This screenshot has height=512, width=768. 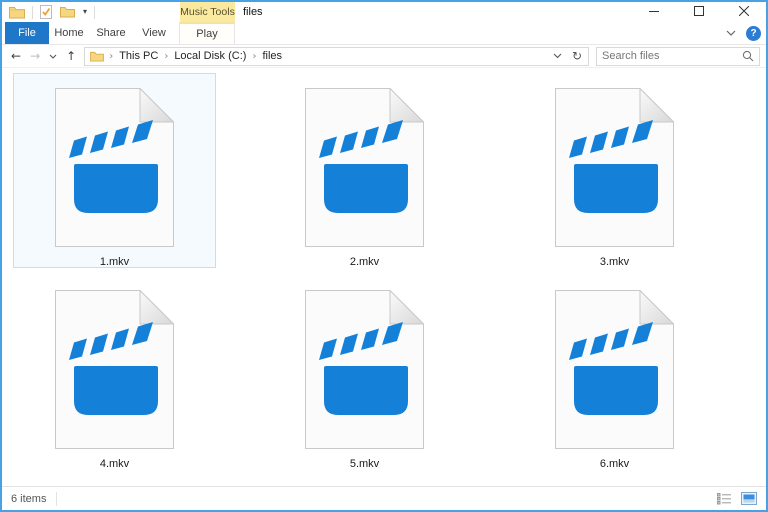 What do you see at coordinates (577, 56) in the screenshot?
I see `refresh-icon: ↻` at bounding box center [577, 56].